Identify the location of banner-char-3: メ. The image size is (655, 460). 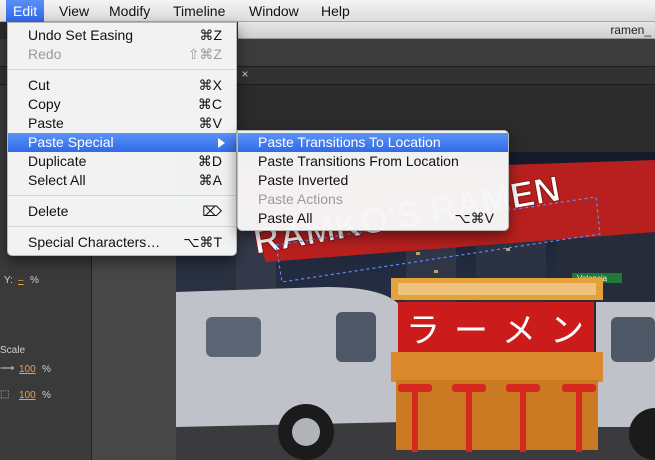
(519, 331).